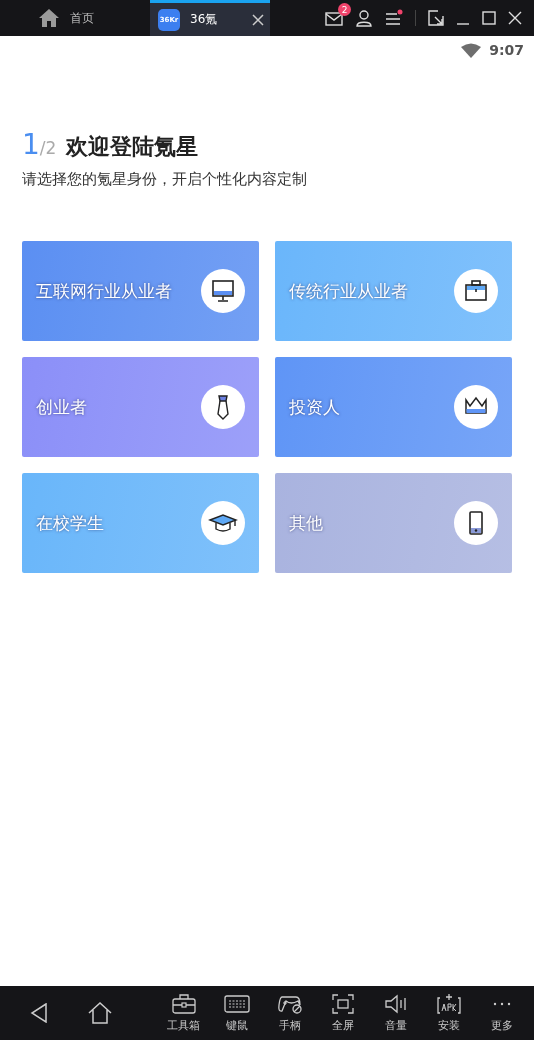  Describe the element at coordinates (334, 18) in the screenshot. I see `mail-icon` at that location.